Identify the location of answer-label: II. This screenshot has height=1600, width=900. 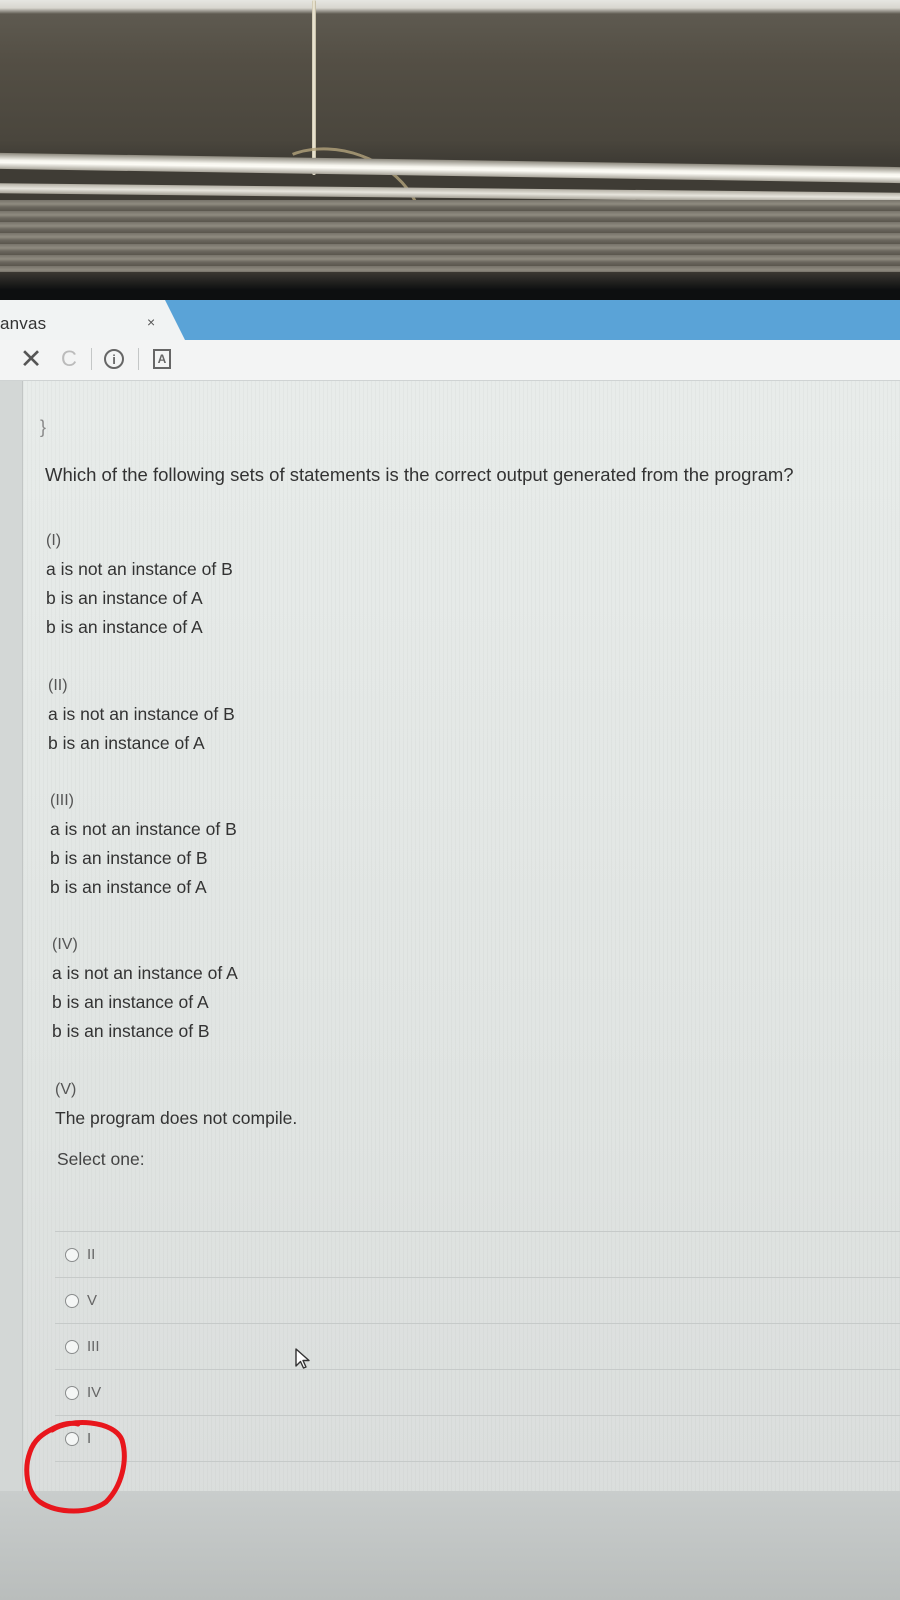
(91, 1254).